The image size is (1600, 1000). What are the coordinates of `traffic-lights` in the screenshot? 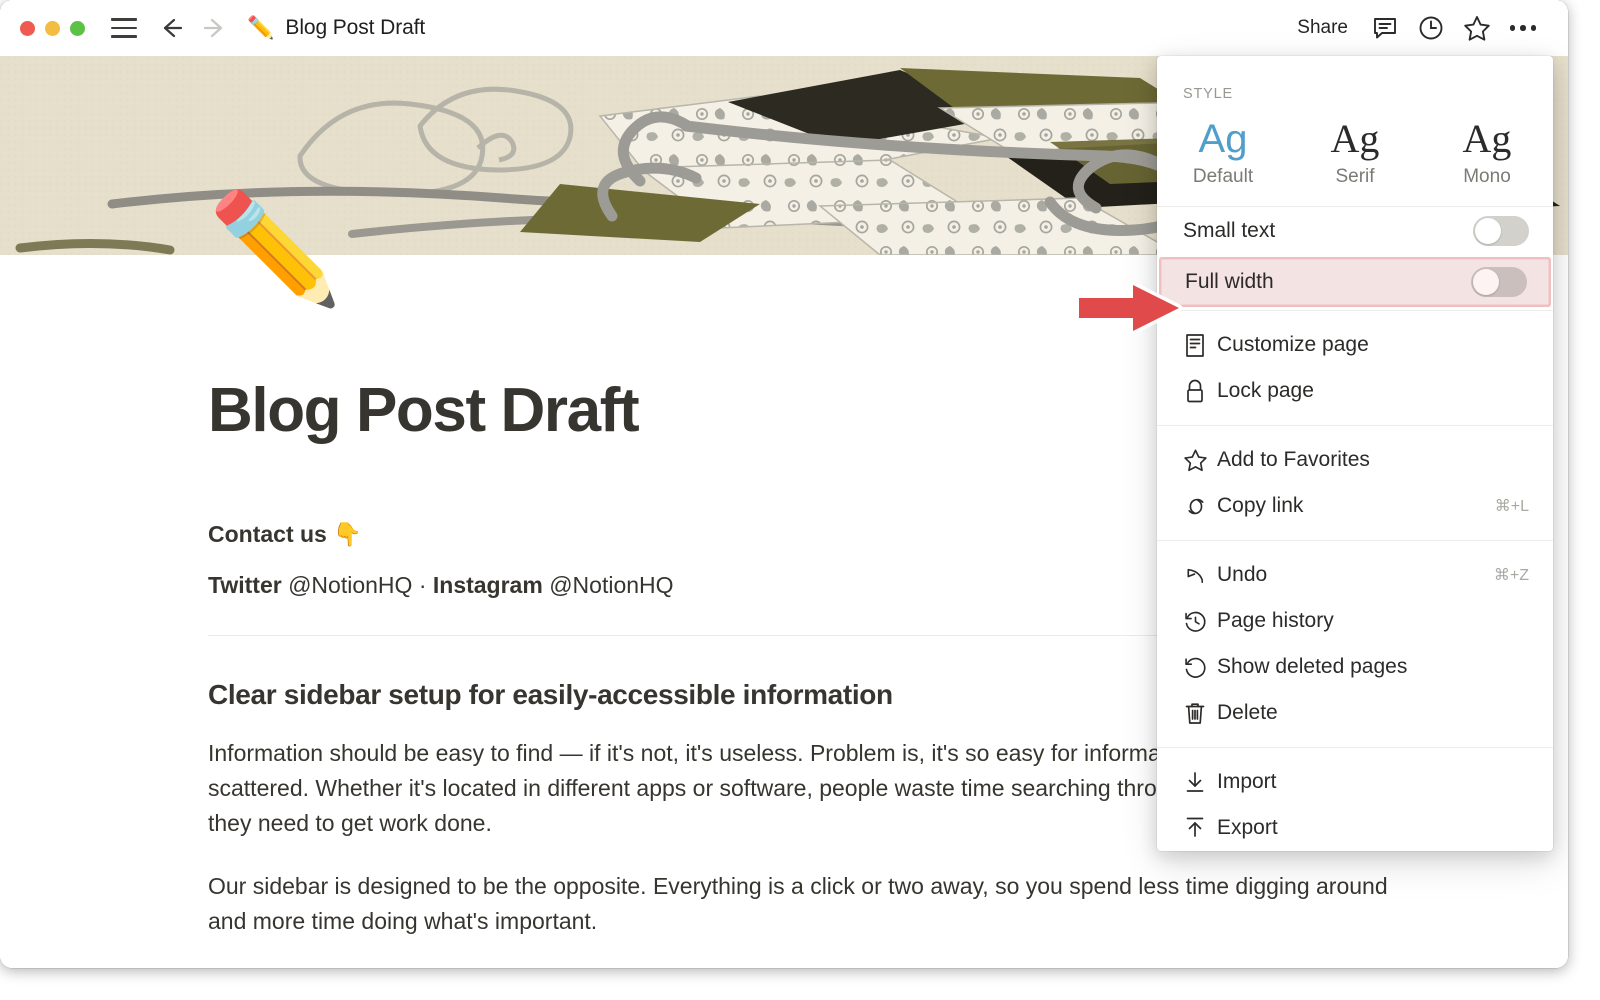 It's located at (52, 28).